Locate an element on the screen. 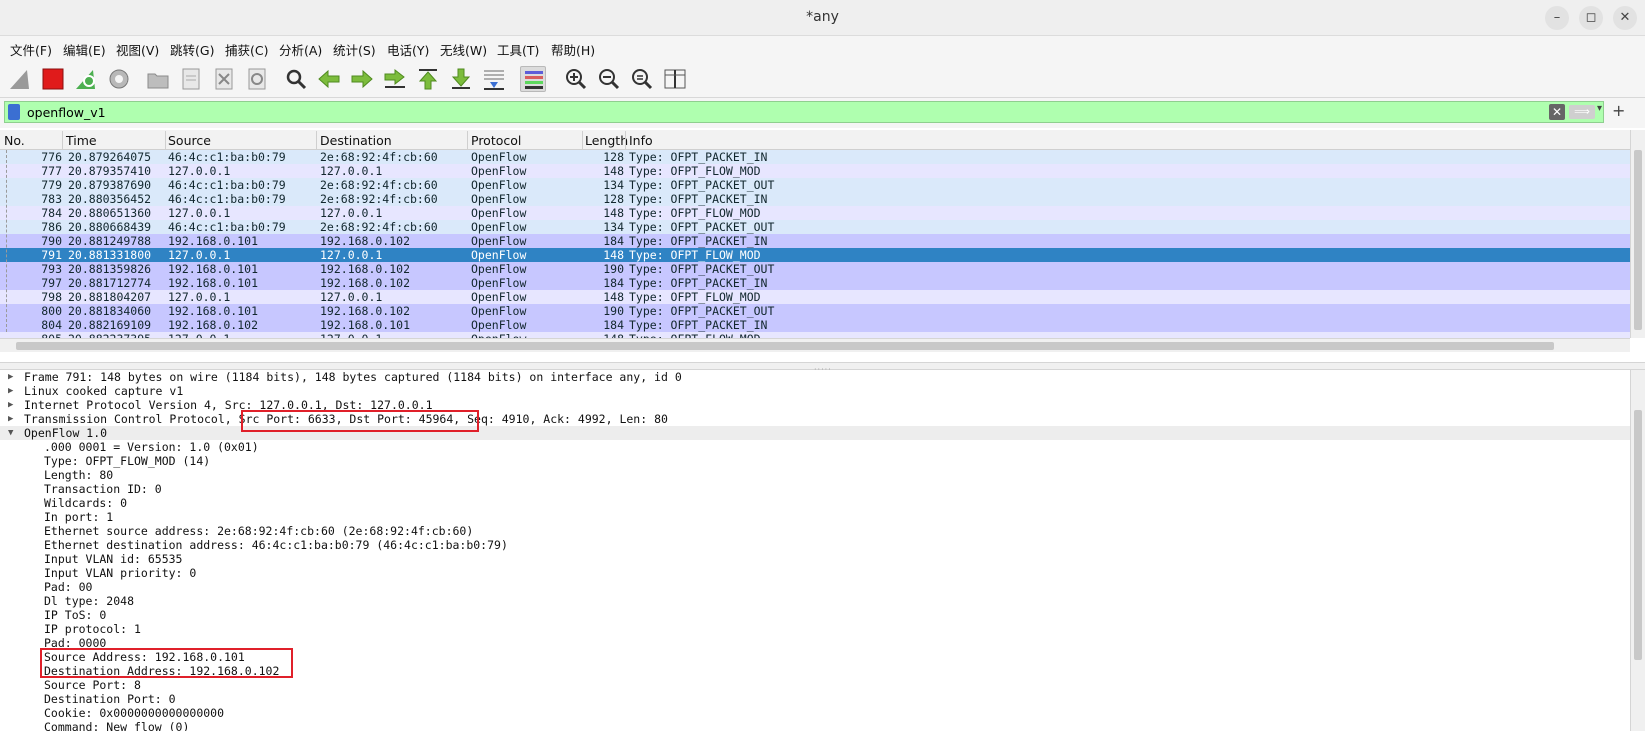  col-header-destination: Destination is located at coordinates (356, 140).